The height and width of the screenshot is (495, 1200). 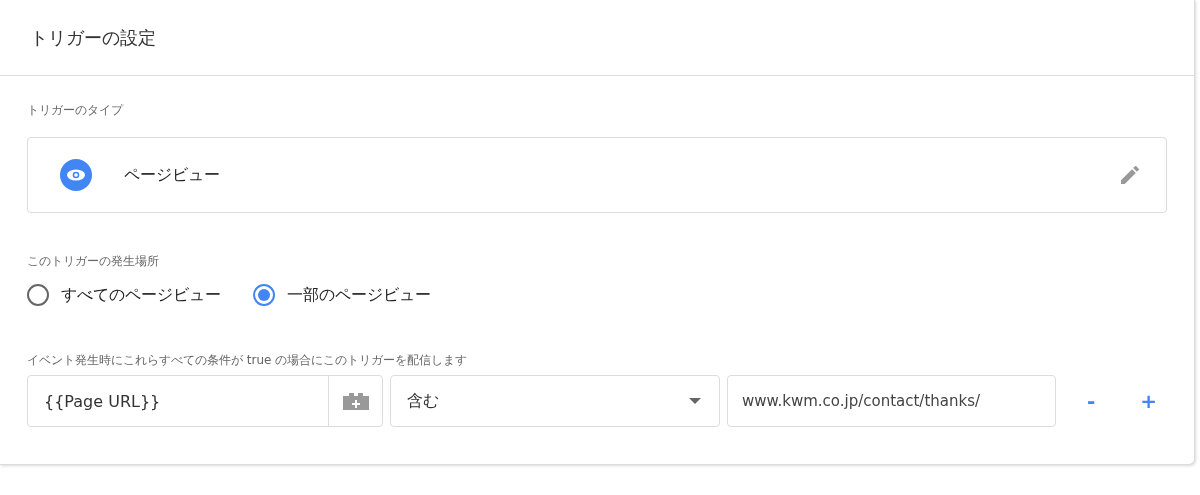 I want to click on remove-condition-button: -, so click(x=1091, y=401).